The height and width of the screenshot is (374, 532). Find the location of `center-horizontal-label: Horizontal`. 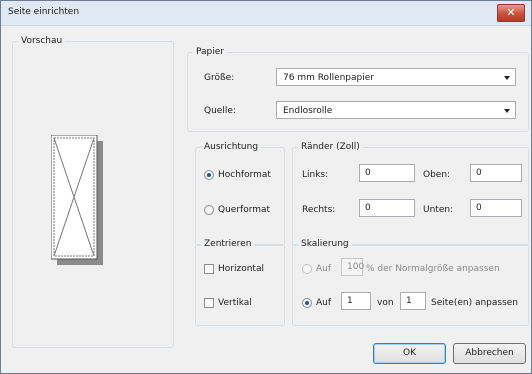

center-horizontal-label: Horizontal is located at coordinates (241, 269).